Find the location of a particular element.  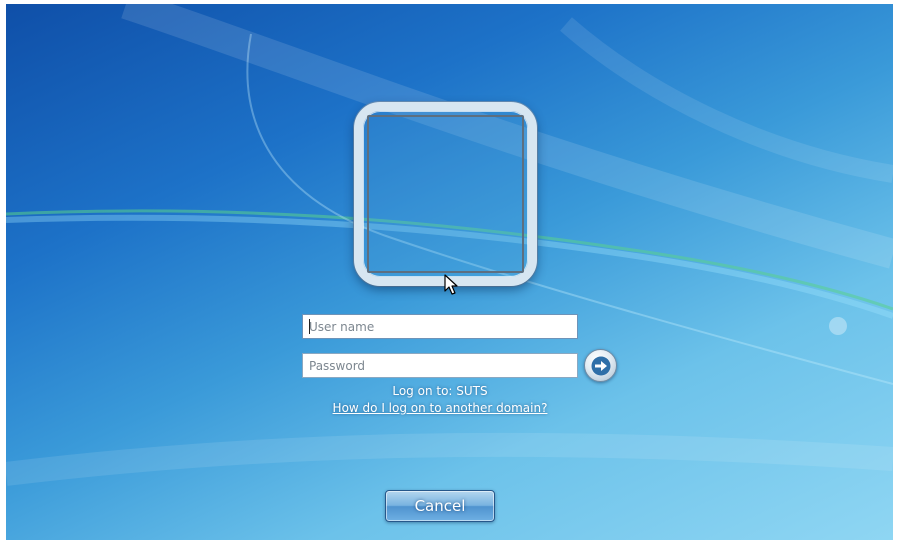

mouse-pointer-icon is located at coordinates (451, 284).